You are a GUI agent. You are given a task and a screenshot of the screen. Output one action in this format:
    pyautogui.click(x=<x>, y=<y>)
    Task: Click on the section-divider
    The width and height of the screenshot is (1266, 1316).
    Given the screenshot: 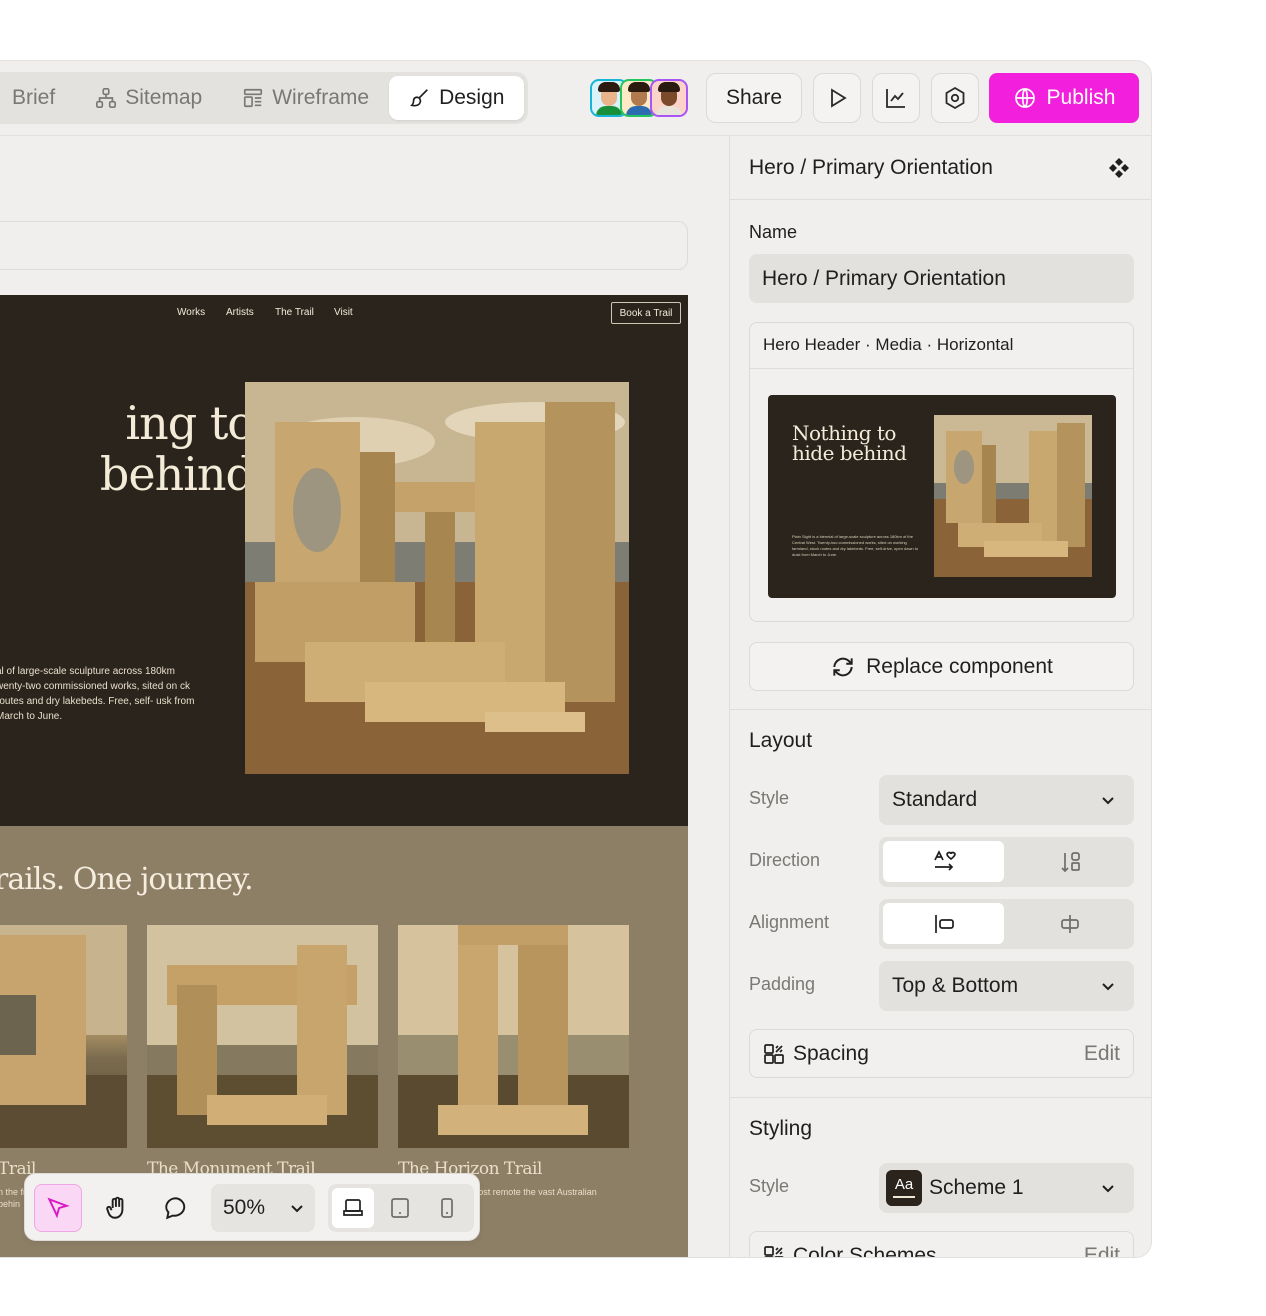 What is the action you would take?
    pyautogui.click(x=940, y=1097)
    